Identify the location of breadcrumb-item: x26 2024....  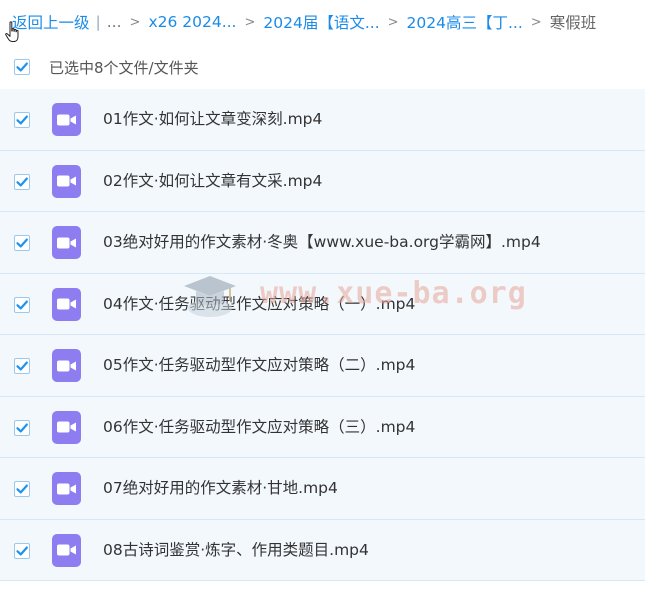
(192, 22).